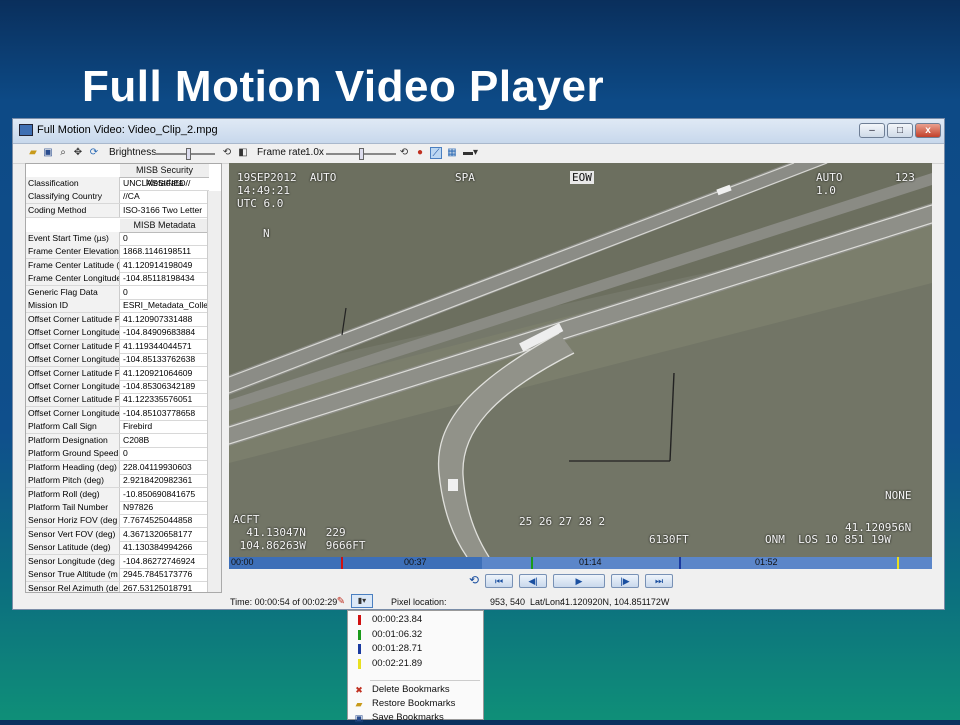 This screenshot has height=725, width=960. Describe the element at coordinates (138, 507) in the screenshot. I see `metadata-value: N97826` at that location.